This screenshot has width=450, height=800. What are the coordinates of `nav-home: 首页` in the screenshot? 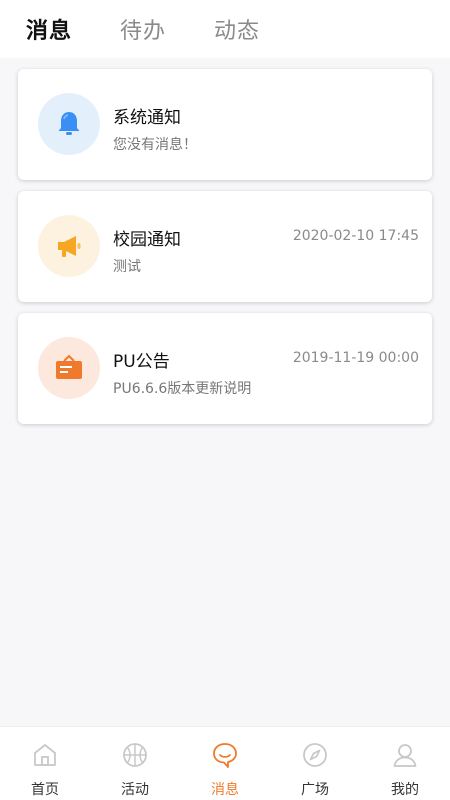 It's located at (45, 763).